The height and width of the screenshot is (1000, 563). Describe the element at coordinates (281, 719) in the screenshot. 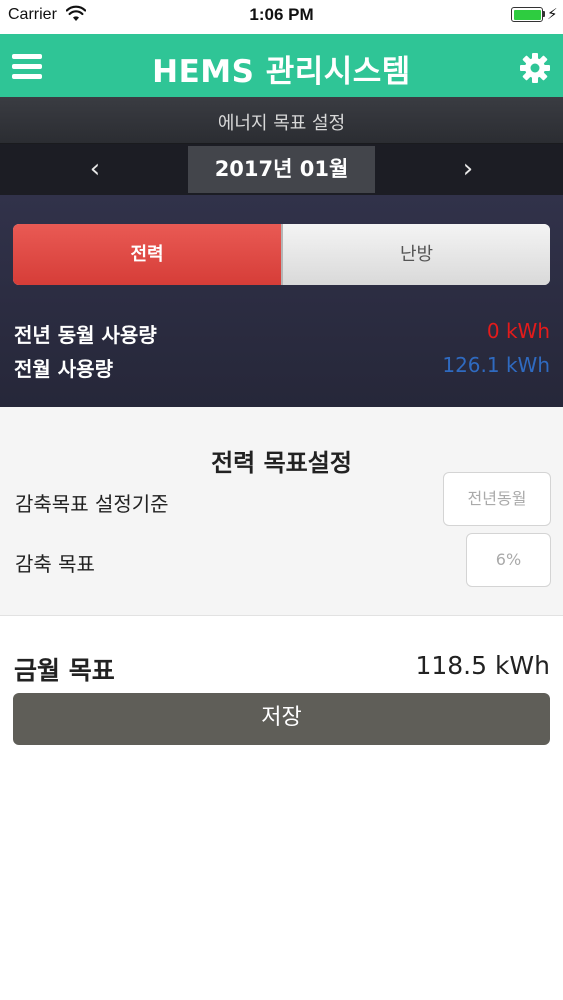

I see `save-button: 저장` at that location.